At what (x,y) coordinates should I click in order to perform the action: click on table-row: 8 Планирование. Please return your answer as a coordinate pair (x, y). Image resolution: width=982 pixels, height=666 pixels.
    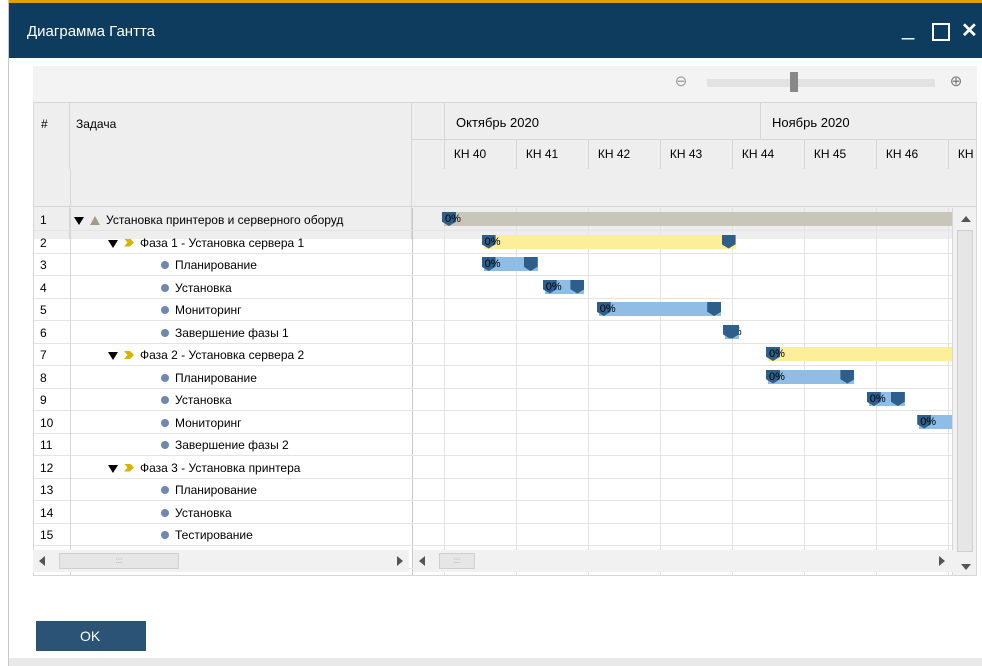
    Looking at the image, I should click on (223, 377).